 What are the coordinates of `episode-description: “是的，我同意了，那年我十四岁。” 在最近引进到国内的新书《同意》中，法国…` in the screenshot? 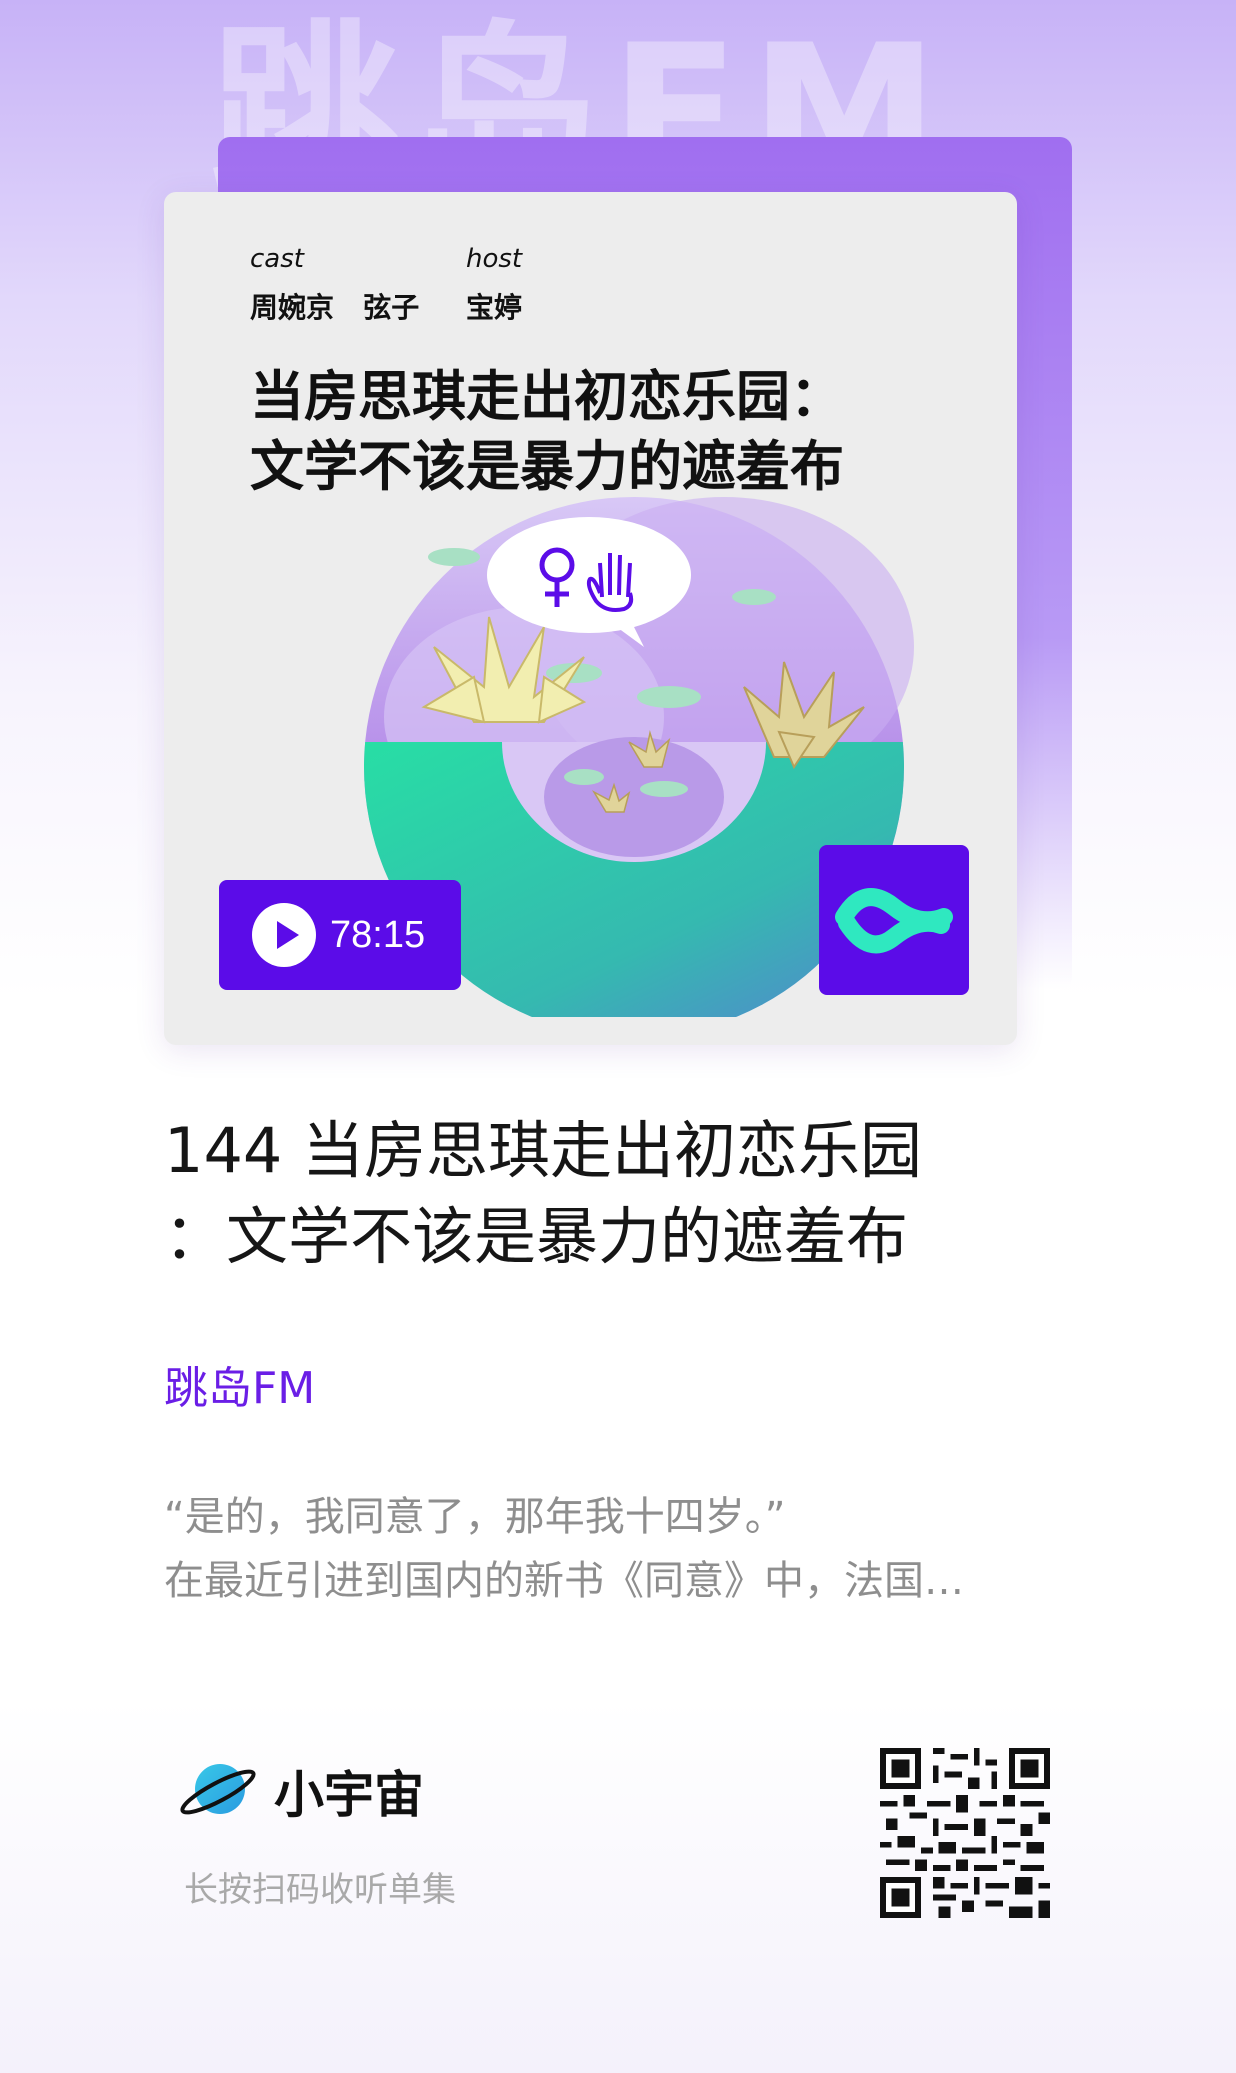 It's located at (614, 1549).